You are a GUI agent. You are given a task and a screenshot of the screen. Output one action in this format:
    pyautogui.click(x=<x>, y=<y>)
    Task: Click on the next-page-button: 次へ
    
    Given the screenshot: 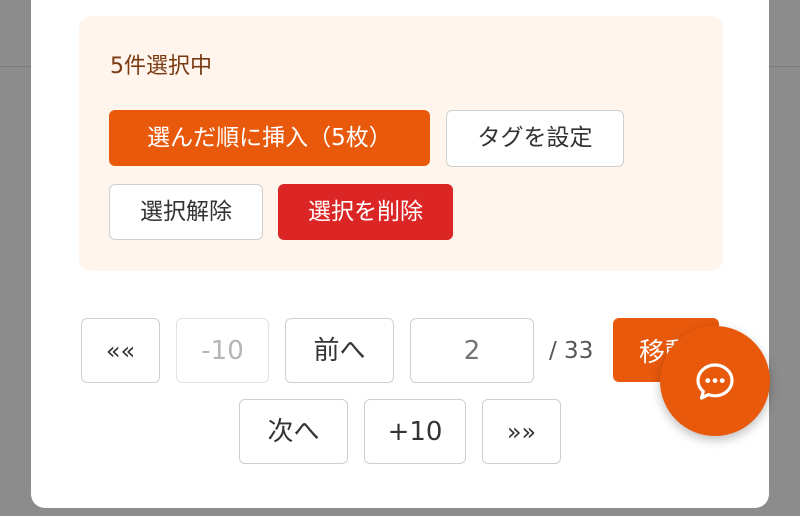 What is the action you would take?
    pyautogui.click(x=293, y=431)
    